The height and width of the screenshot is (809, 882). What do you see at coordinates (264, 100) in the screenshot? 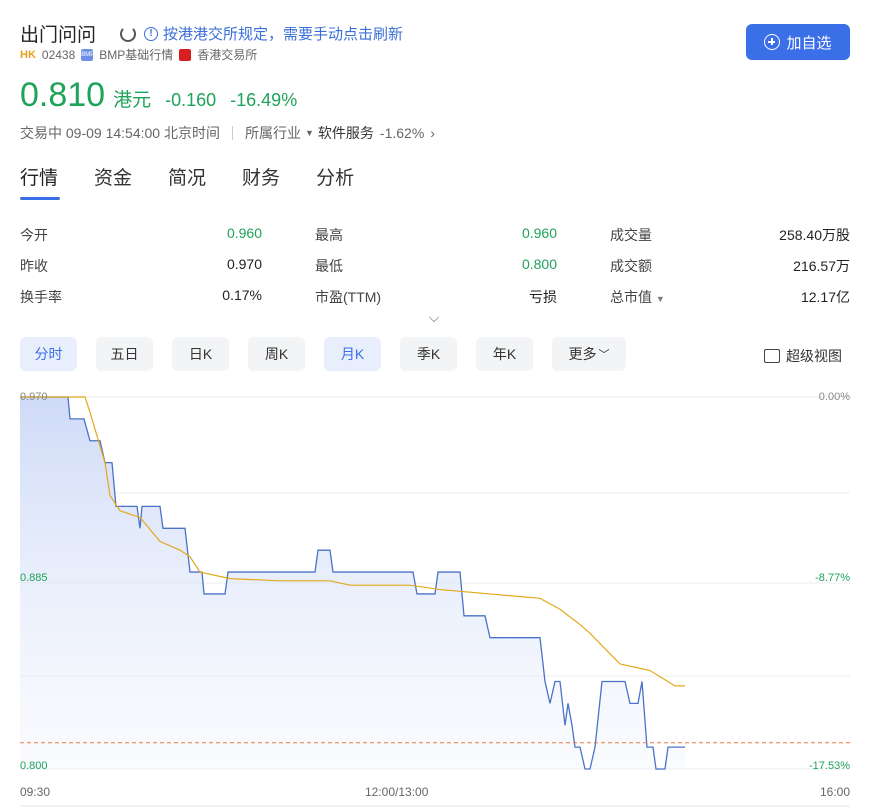
I see `price-change-pct: -16.49%` at bounding box center [264, 100].